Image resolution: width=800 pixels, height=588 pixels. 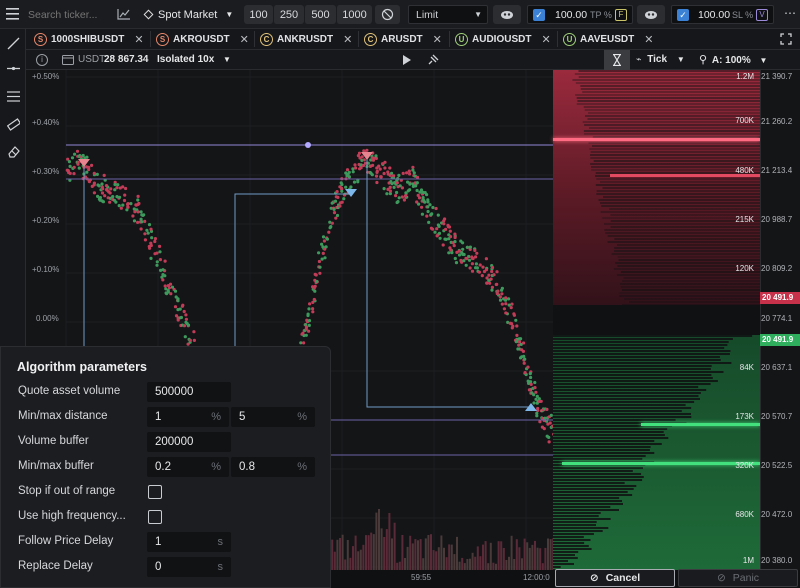 I want to click on menu-icon, so click(x=13, y=14).